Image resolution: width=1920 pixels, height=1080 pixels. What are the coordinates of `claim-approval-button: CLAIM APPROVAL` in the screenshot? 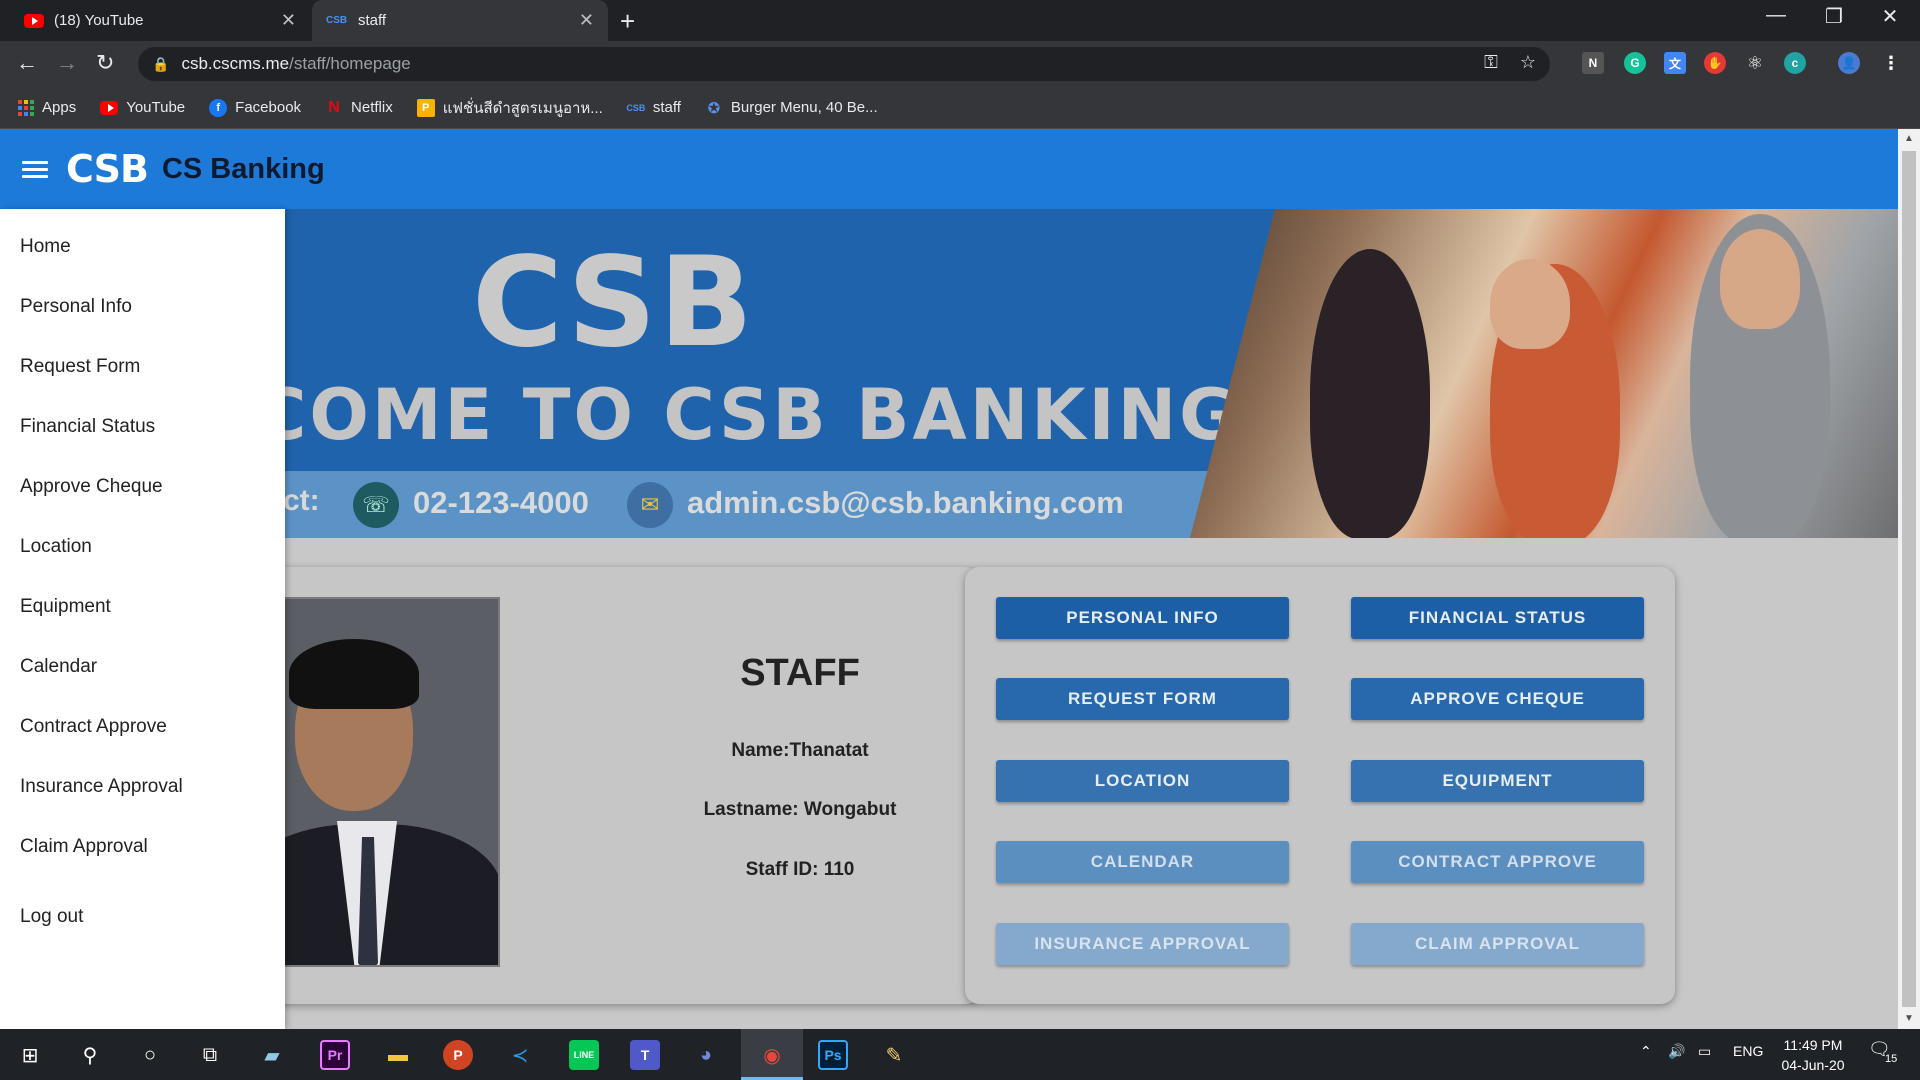 It's located at (1497, 944).